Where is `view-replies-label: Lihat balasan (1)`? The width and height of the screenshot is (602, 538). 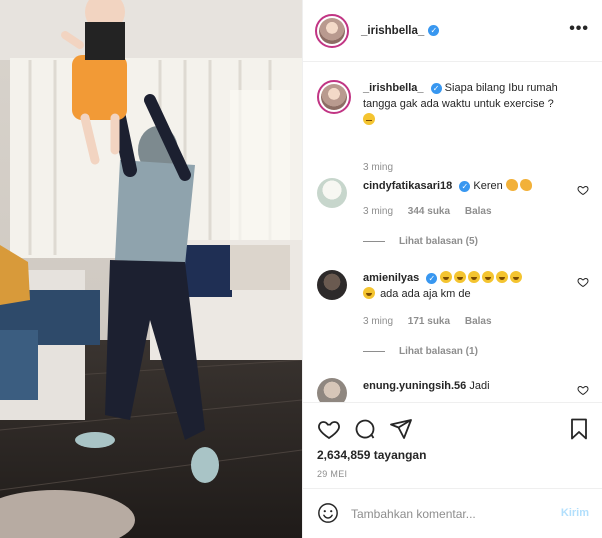 view-replies-label: Lihat balasan (1) is located at coordinates (438, 351).